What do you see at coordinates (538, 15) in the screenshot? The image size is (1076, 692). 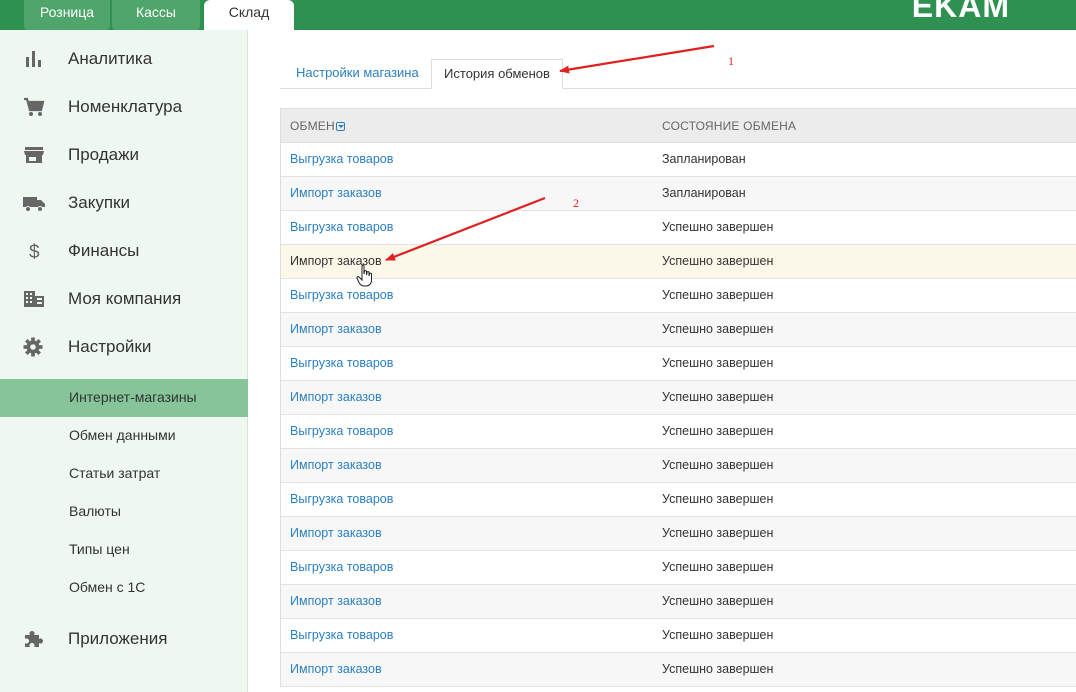 I see `top-bar: Розница Кассы Склад EKAM` at bounding box center [538, 15].